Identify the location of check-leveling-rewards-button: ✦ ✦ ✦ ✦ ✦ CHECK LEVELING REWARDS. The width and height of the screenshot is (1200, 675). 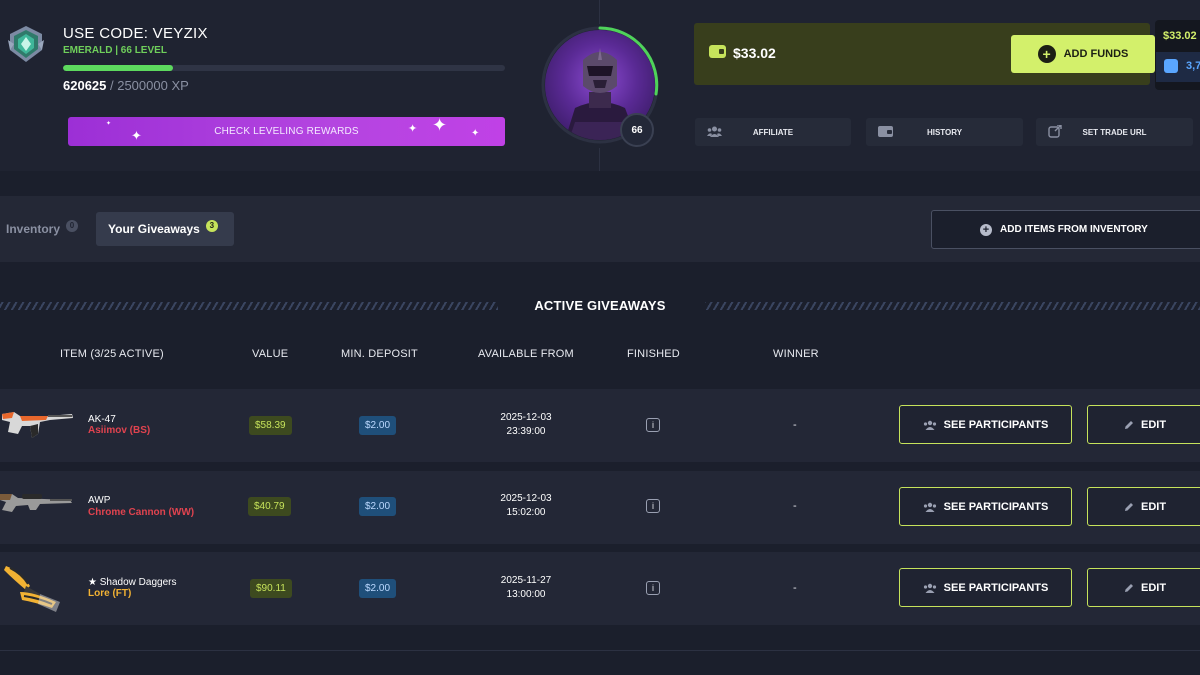
(286, 131).